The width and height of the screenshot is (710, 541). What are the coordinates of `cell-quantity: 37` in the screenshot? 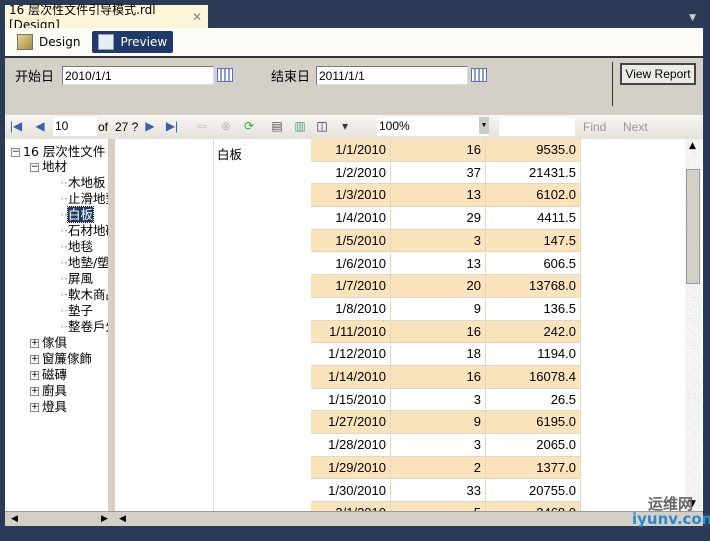 It's located at (438, 172).